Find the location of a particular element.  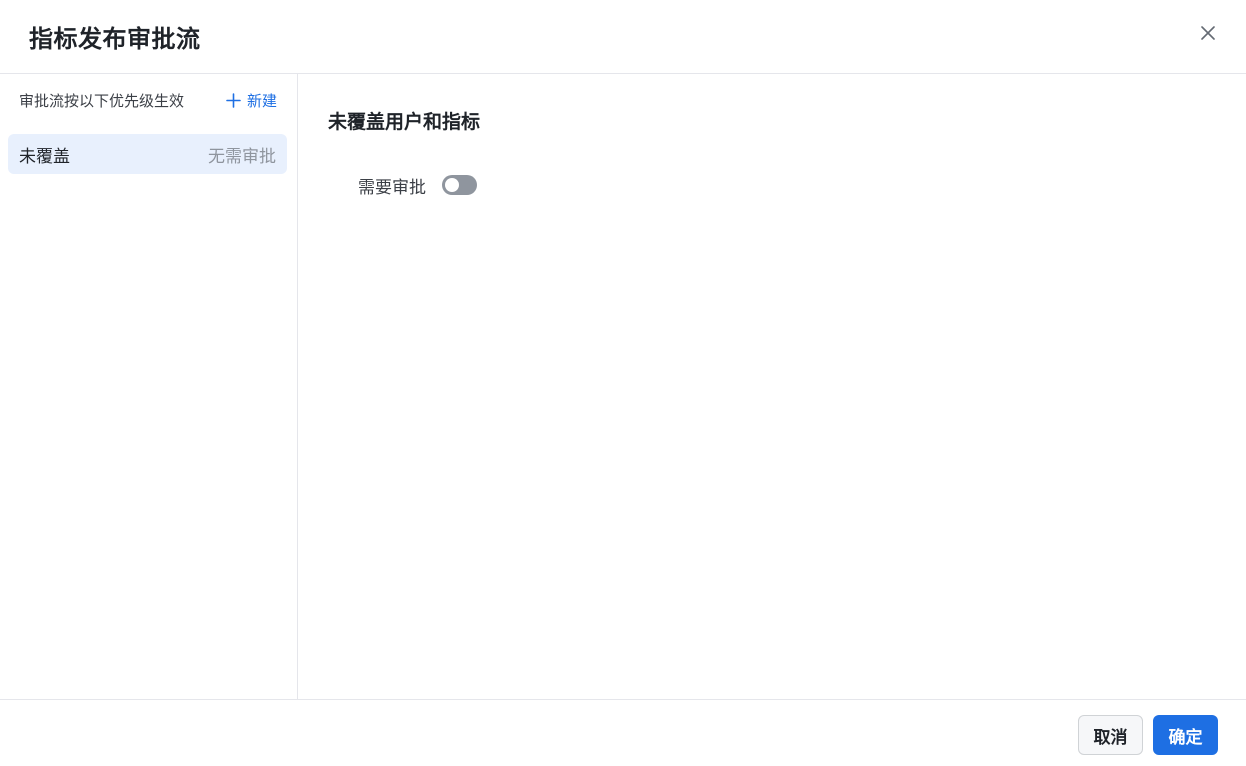

plus-icon is located at coordinates (233, 100).